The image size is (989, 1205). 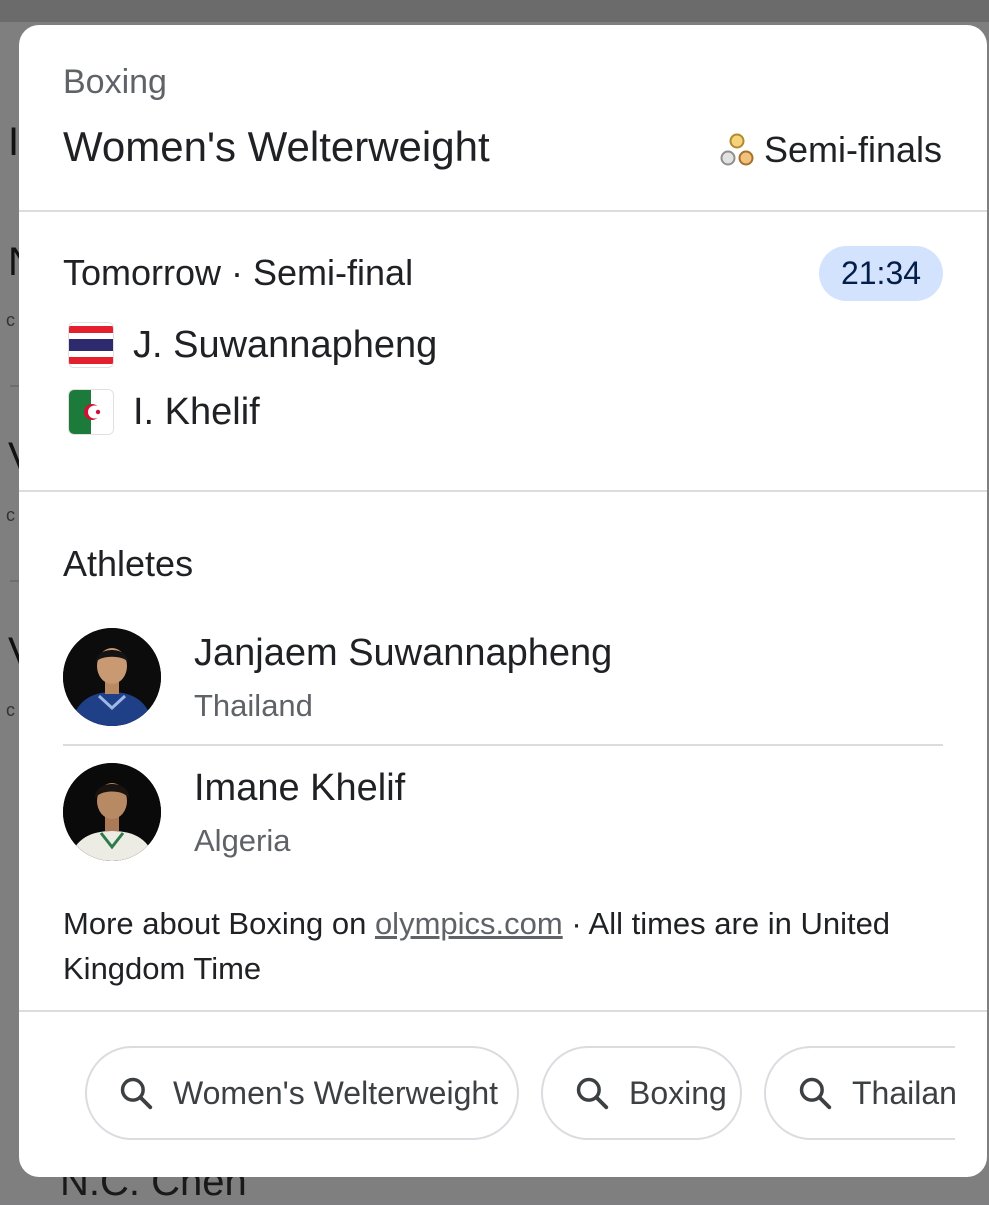 I want to click on match-heading: Tomorrow · Semi-final, so click(x=238, y=272).